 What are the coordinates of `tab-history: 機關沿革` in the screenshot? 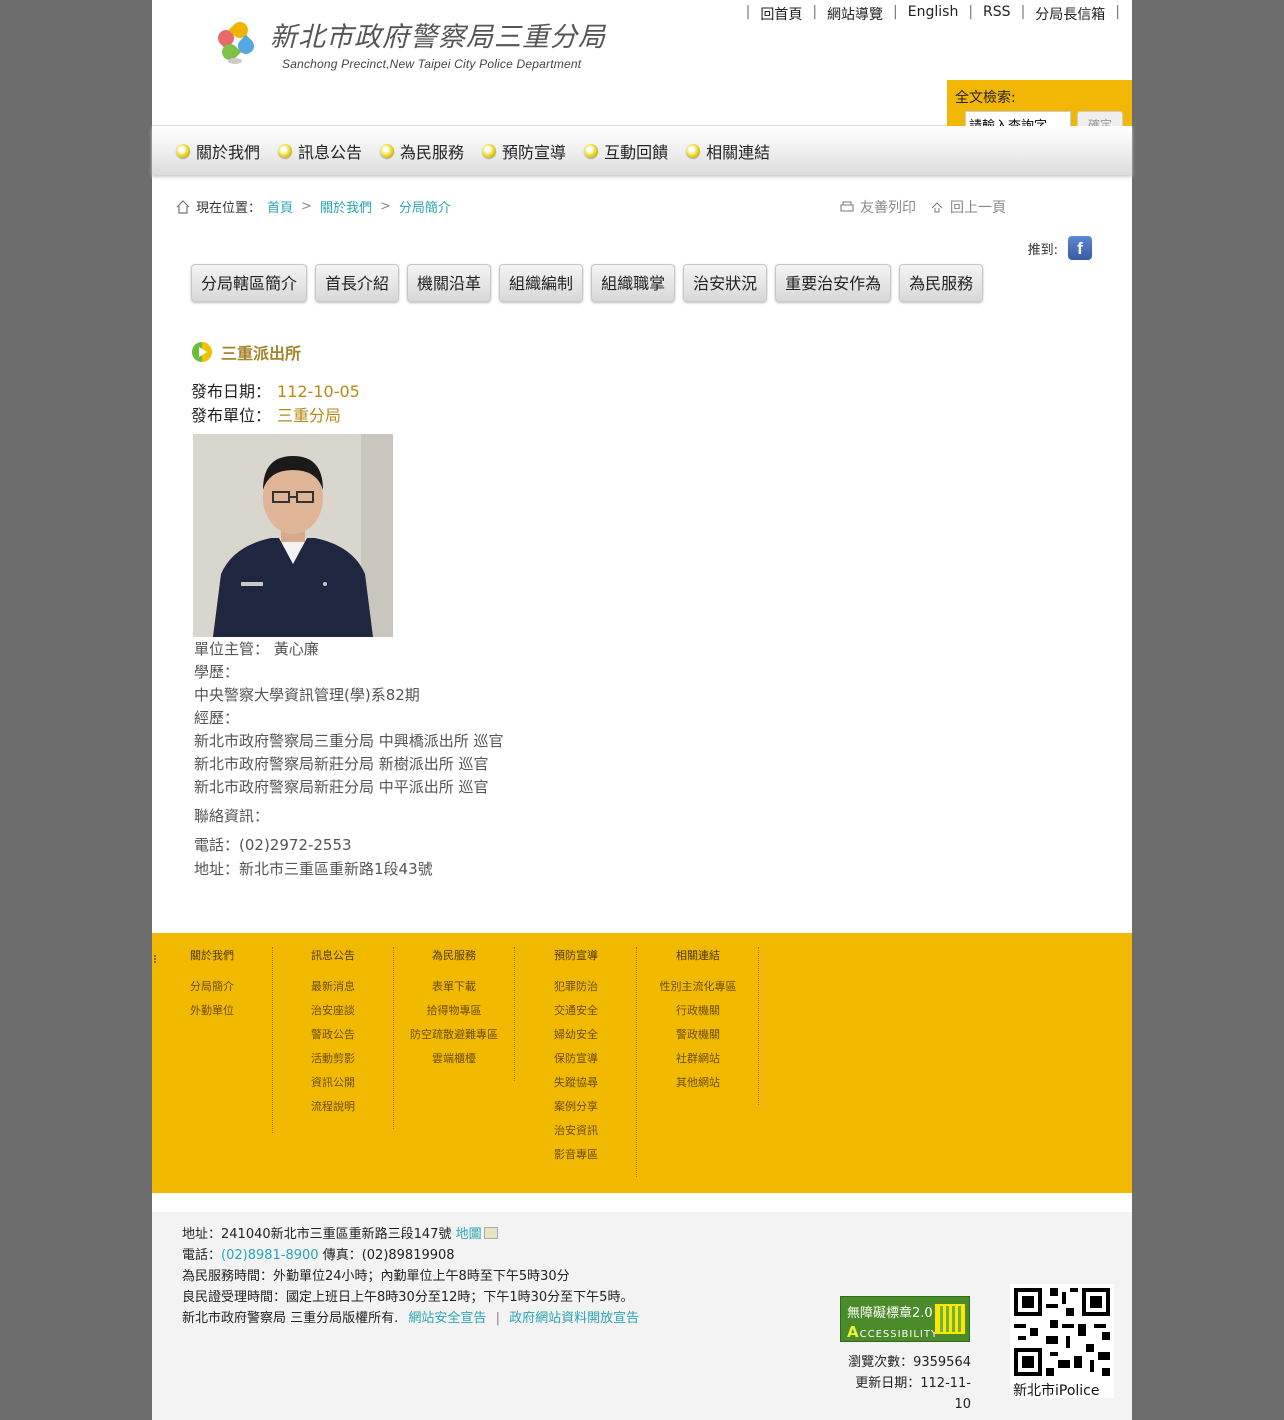 It's located at (449, 283).